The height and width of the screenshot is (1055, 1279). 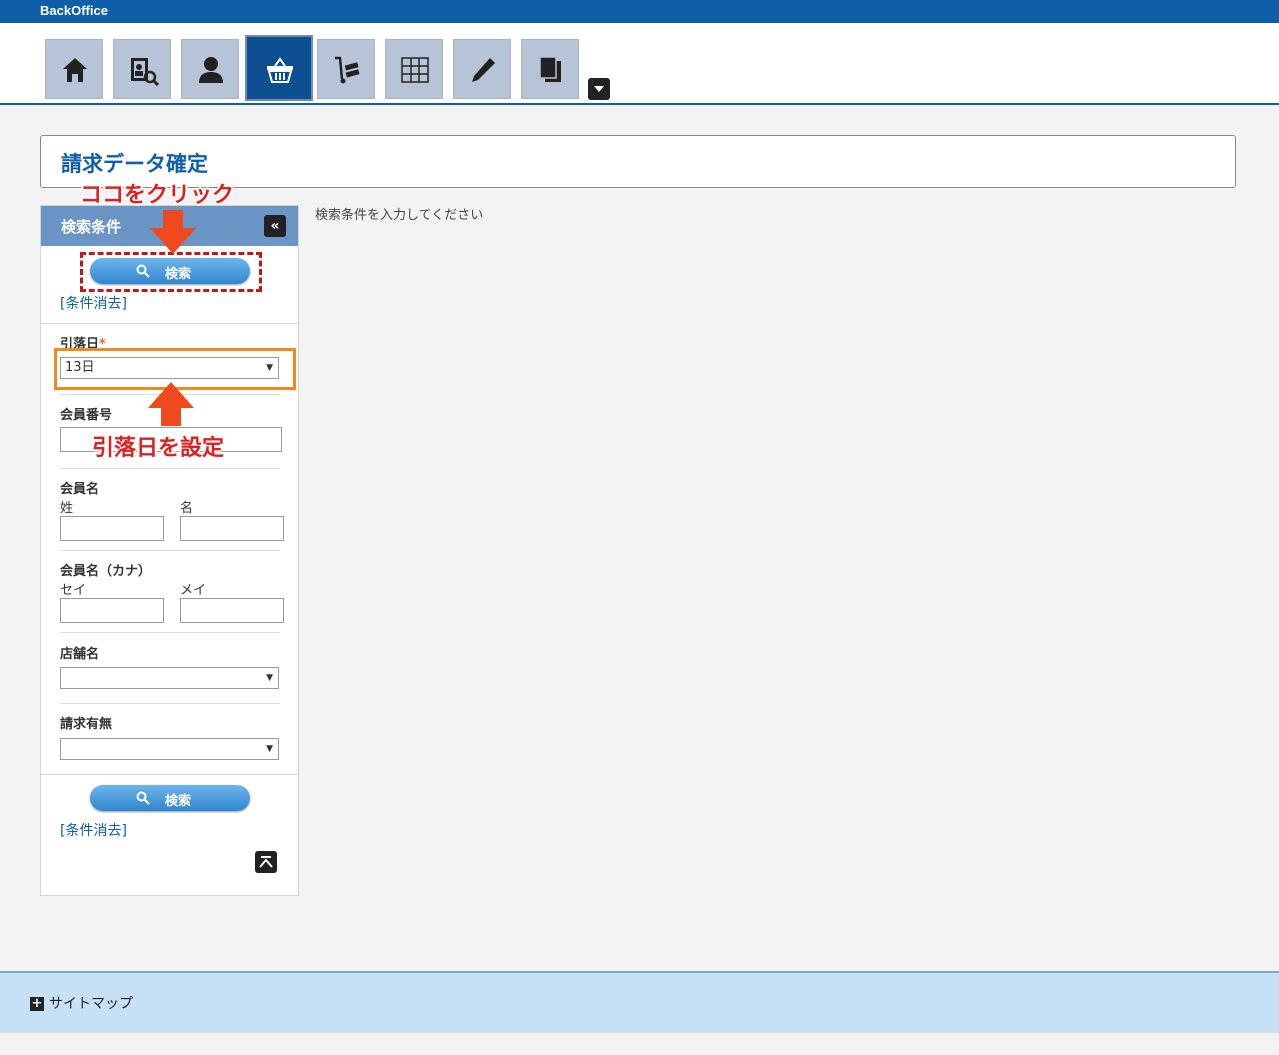 What do you see at coordinates (178, 801) in the screenshot?
I see `search-button-label: 検索` at bounding box center [178, 801].